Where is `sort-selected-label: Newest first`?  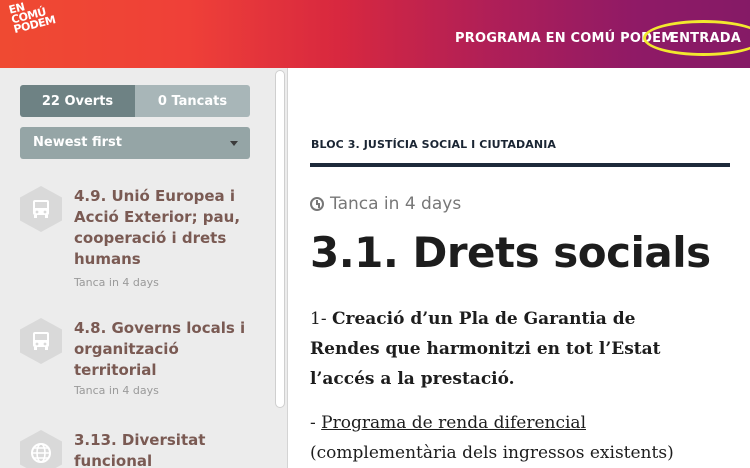 sort-selected-label: Newest first is located at coordinates (78, 142).